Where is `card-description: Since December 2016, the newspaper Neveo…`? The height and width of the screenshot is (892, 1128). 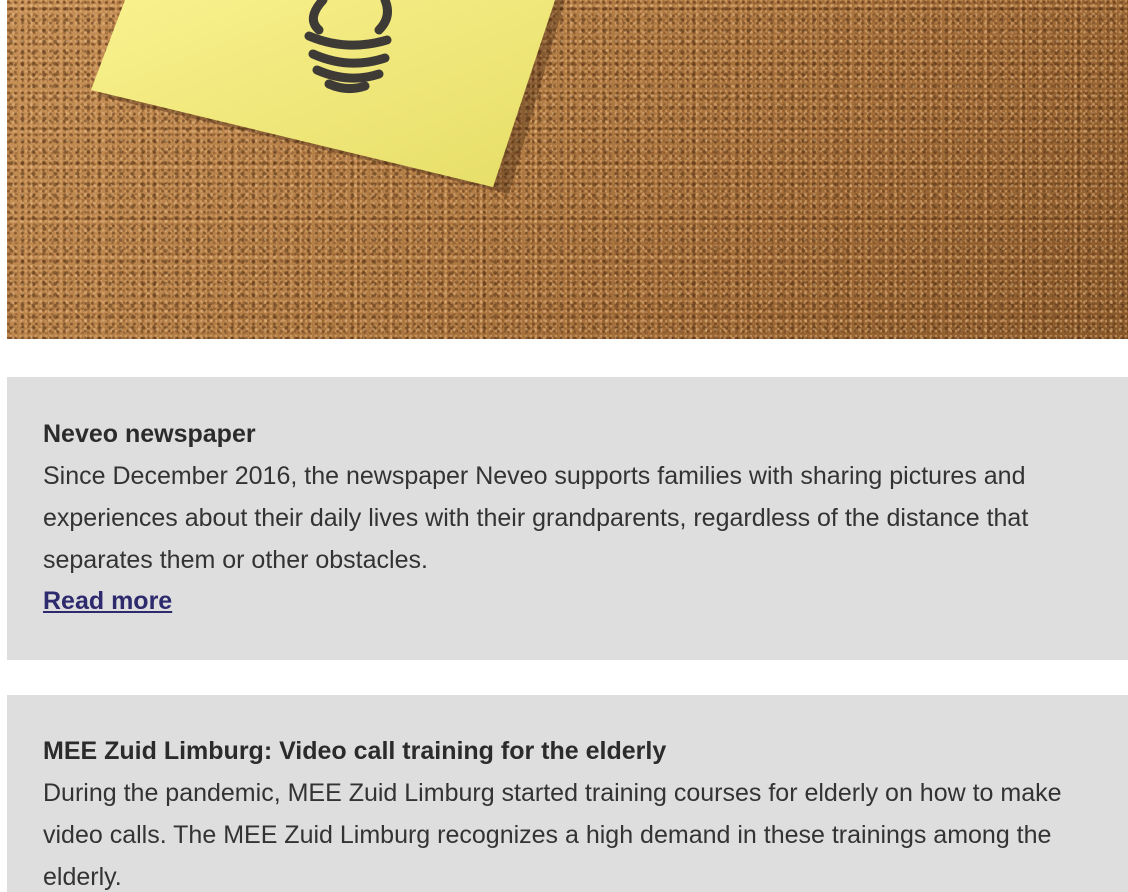 card-description: Since December 2016, the newspaper Neveo… is located at coordinates (536, 518).